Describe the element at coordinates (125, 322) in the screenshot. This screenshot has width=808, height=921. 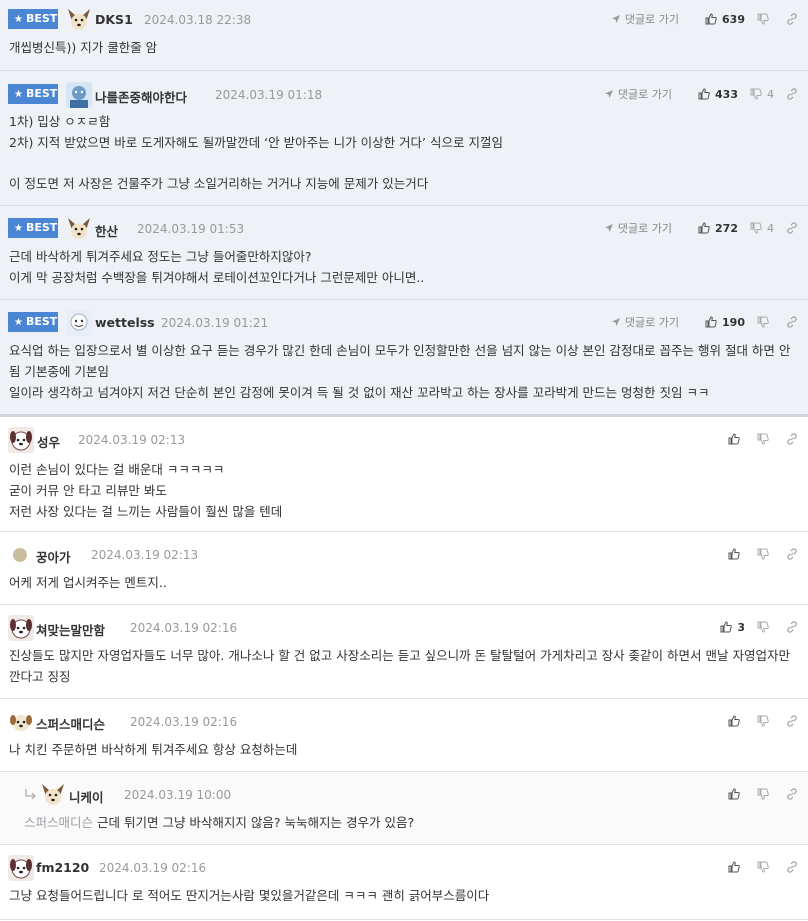
I see `nickname: wettelss` at that location.